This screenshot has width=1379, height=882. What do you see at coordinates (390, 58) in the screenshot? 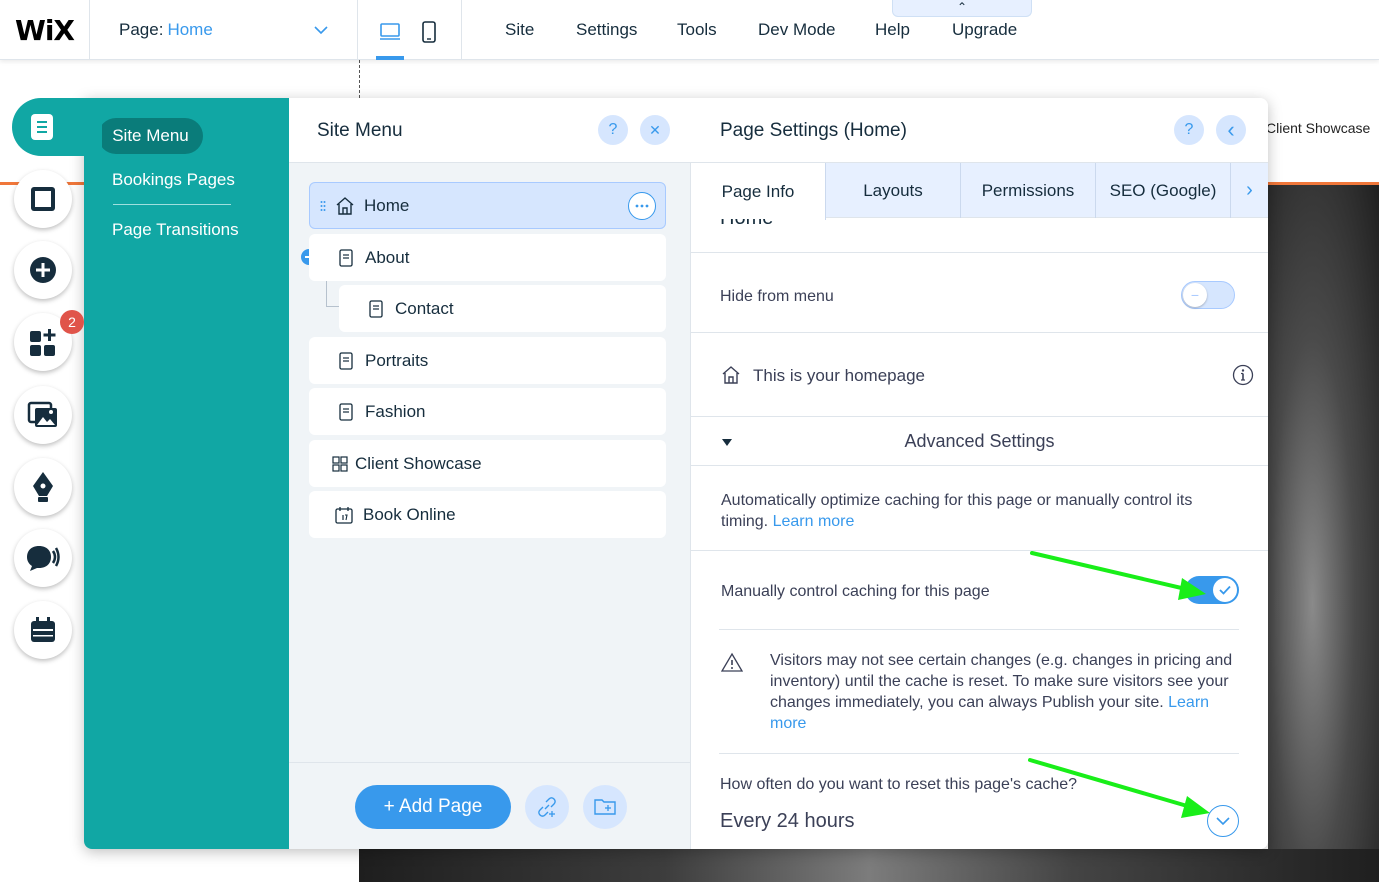
I see `active-device-indicator` at bounding box center [390, 58].